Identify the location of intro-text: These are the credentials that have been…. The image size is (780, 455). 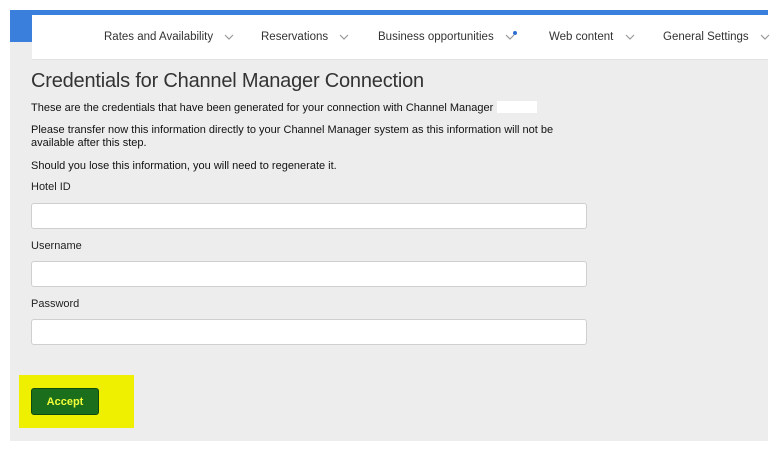
(311, 108).